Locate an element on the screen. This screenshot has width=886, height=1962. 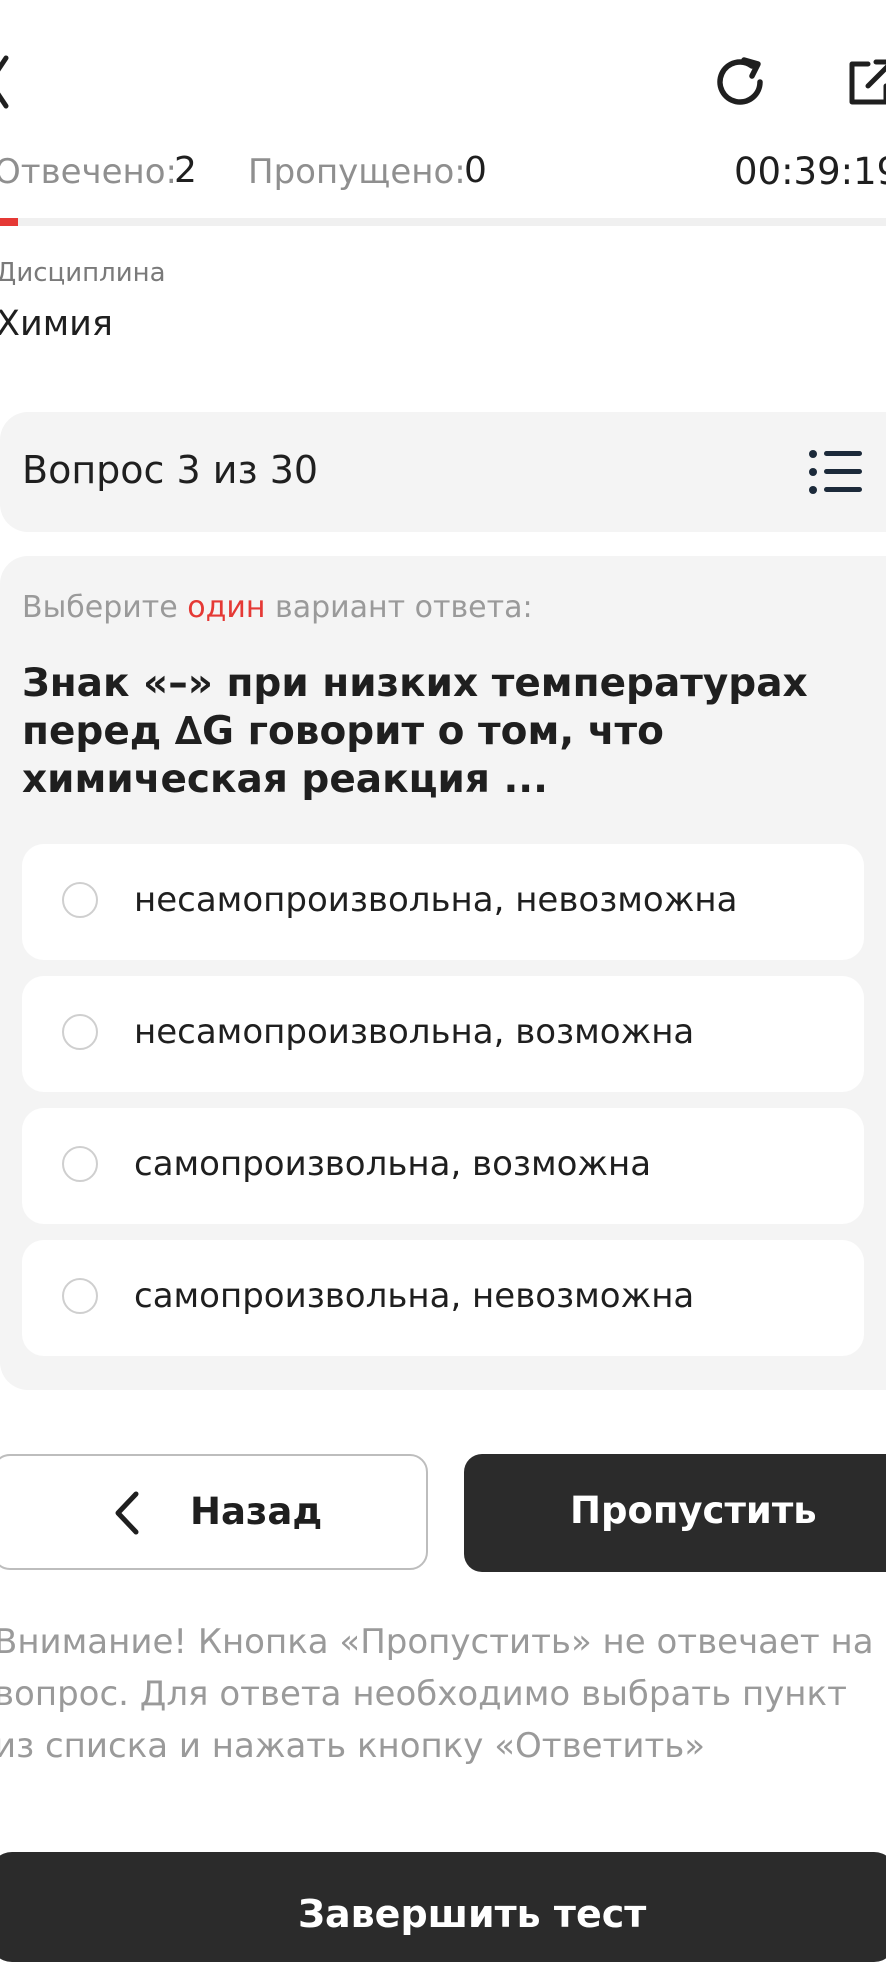
discipline-value: Химия is located at coordinates (56, 324).